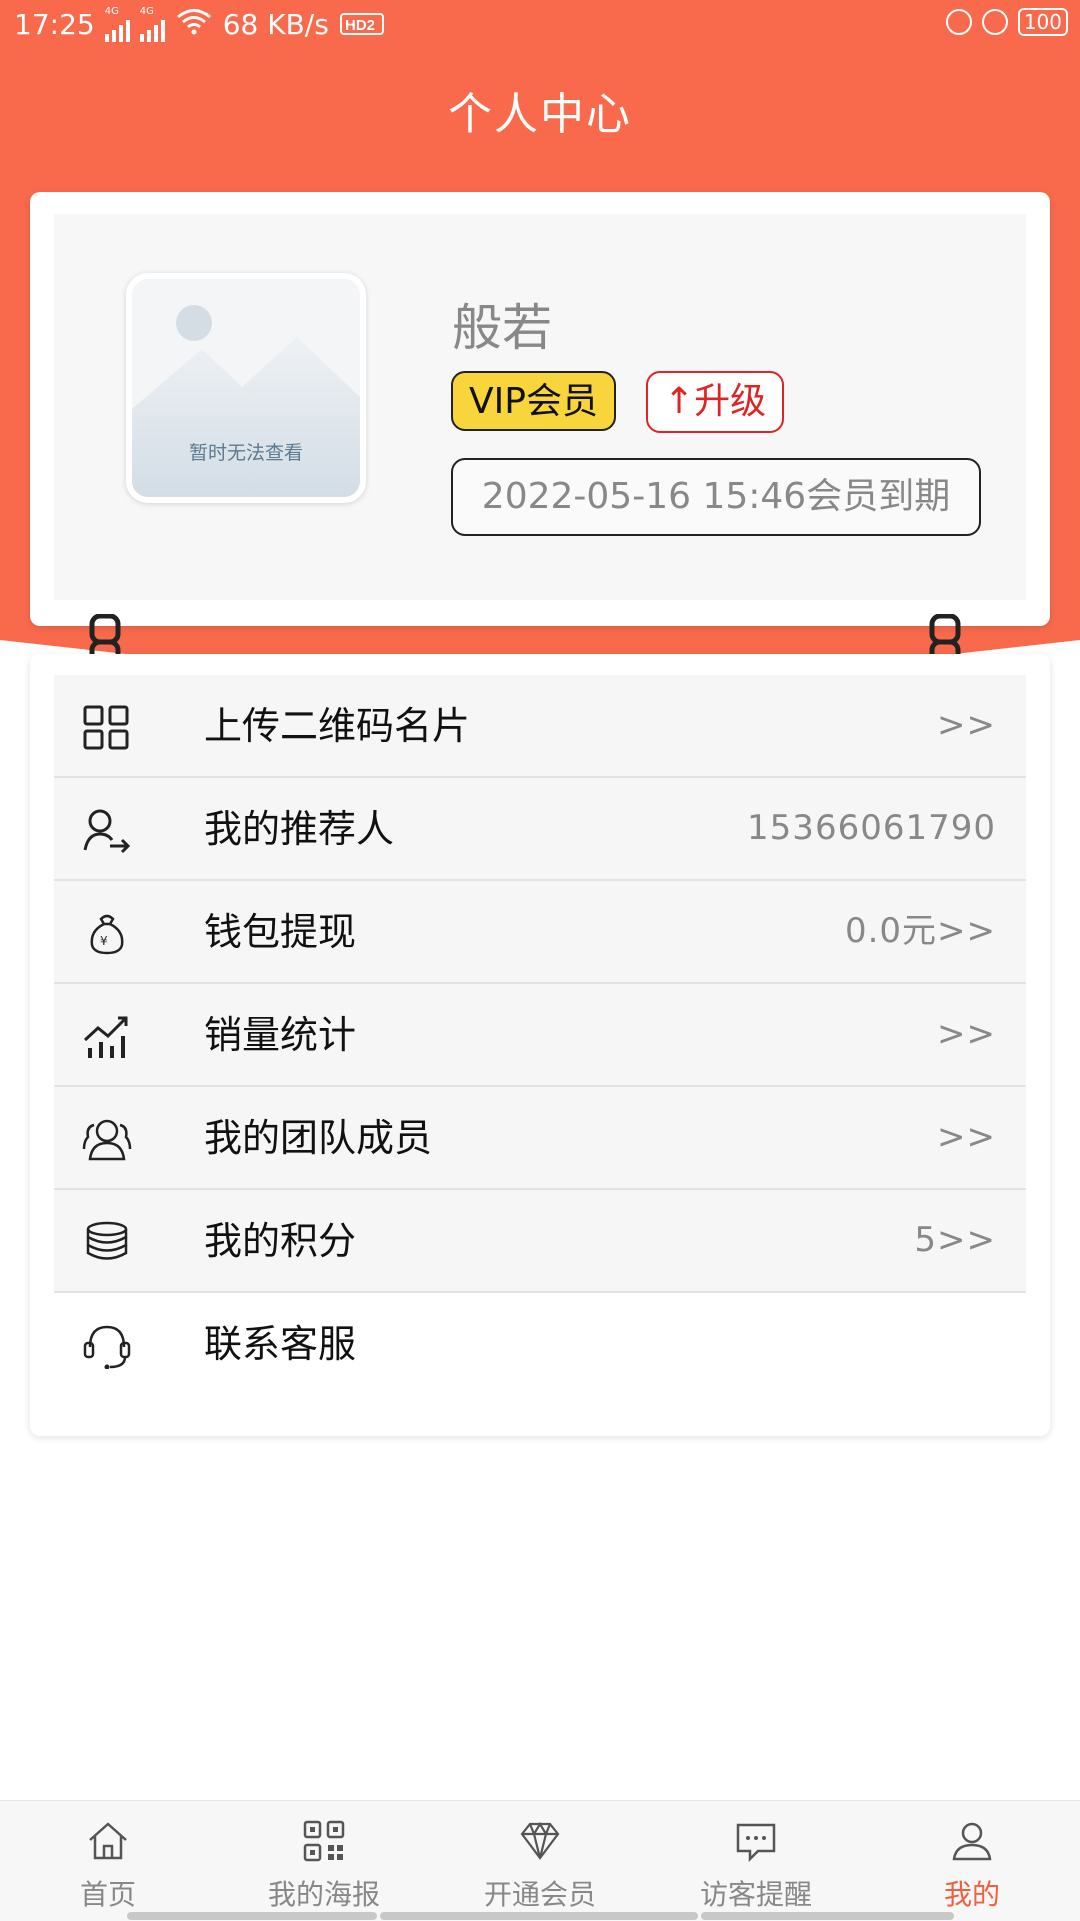  I want to click on menu-item-points: 我的积分 5>>, so click(540, 1241).